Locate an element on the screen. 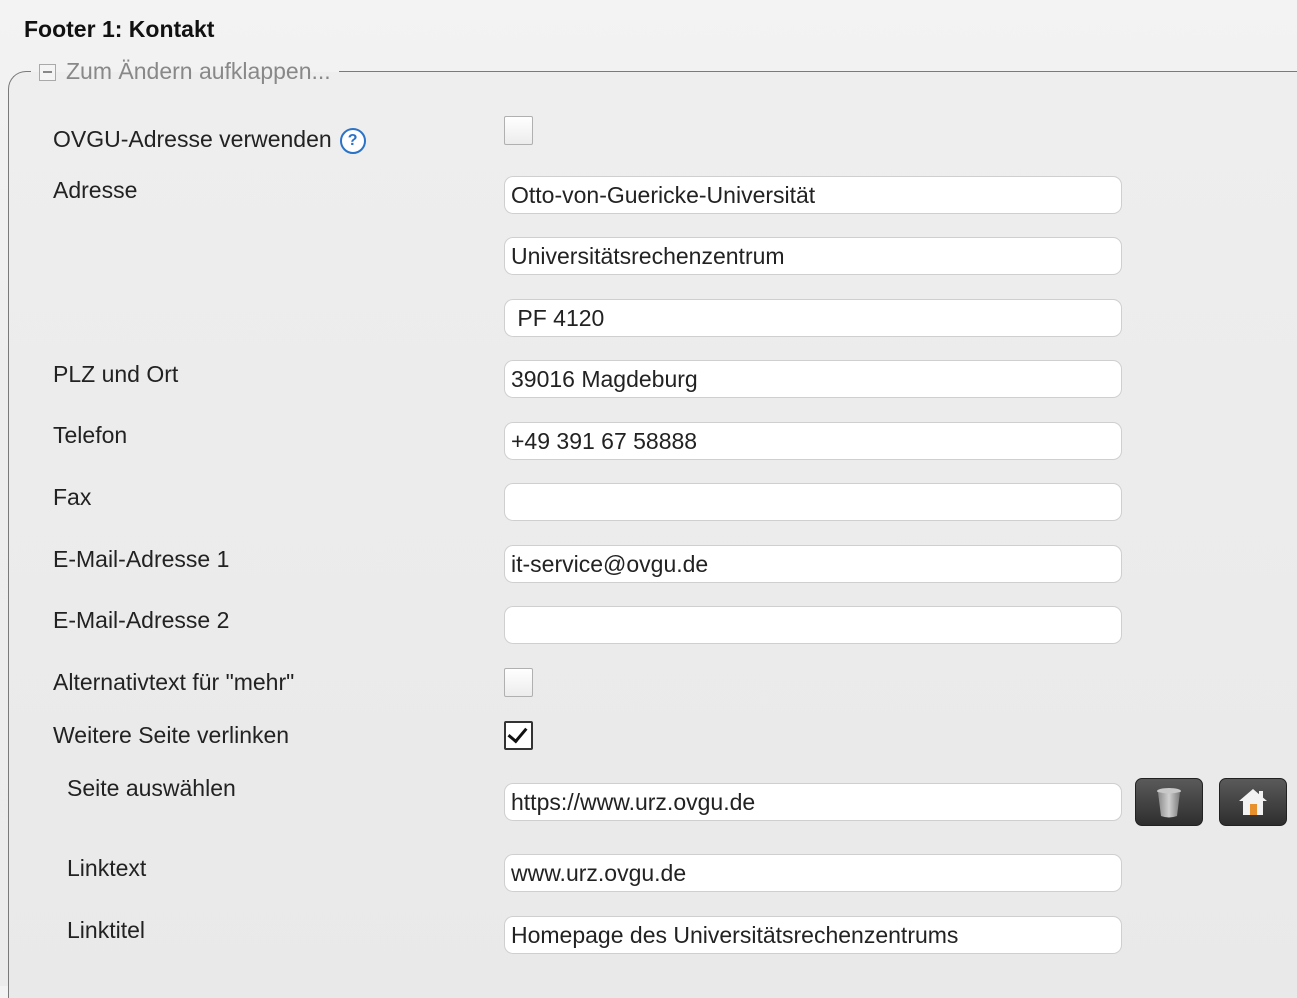 The image size is (1297, 998). section-title: Footer 1: Kontakt is located at coordinates (119, 29).